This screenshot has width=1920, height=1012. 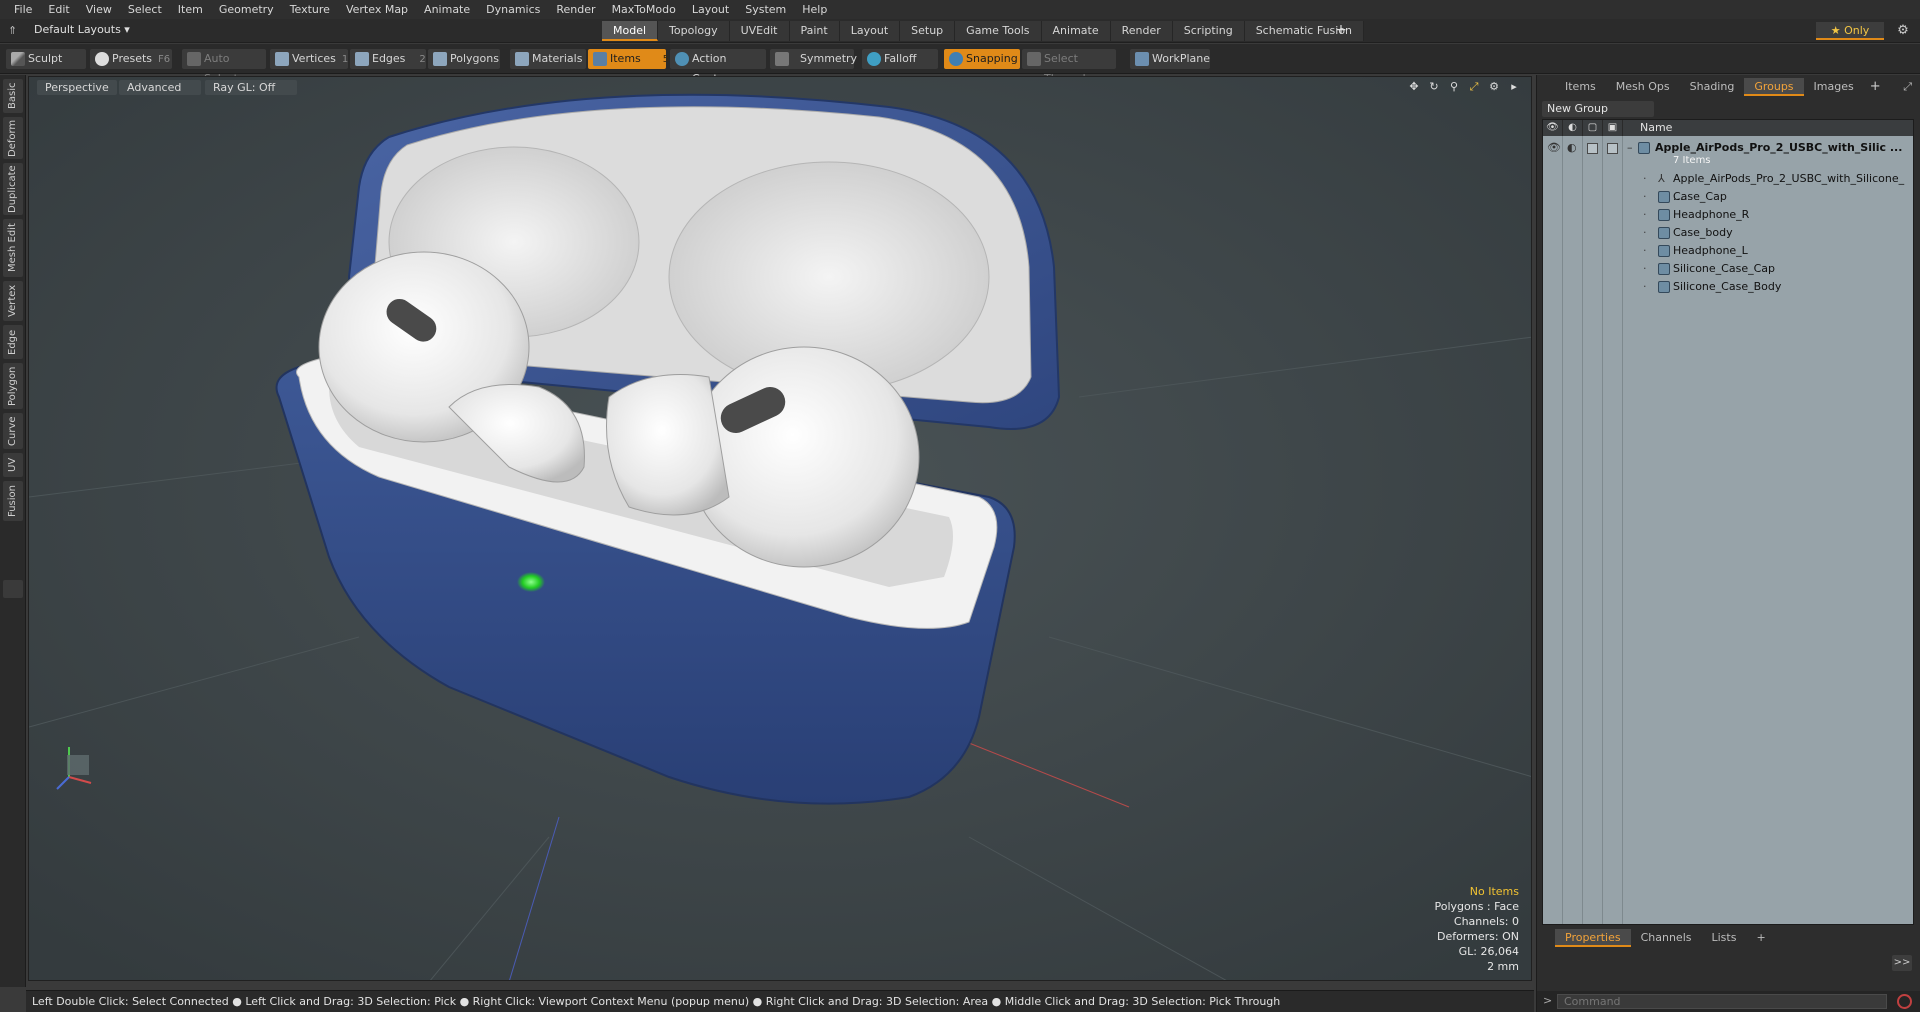 What do you see at coordinates (1503, 966) in the screenshot?
I see `info-scale: 2 mm` at bounding box center [1503, 966].